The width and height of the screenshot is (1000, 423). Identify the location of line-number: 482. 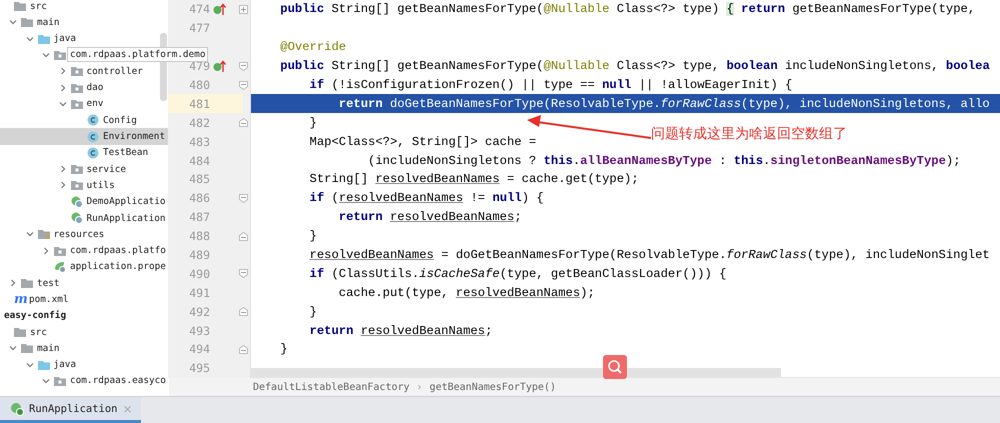
(199, 123).